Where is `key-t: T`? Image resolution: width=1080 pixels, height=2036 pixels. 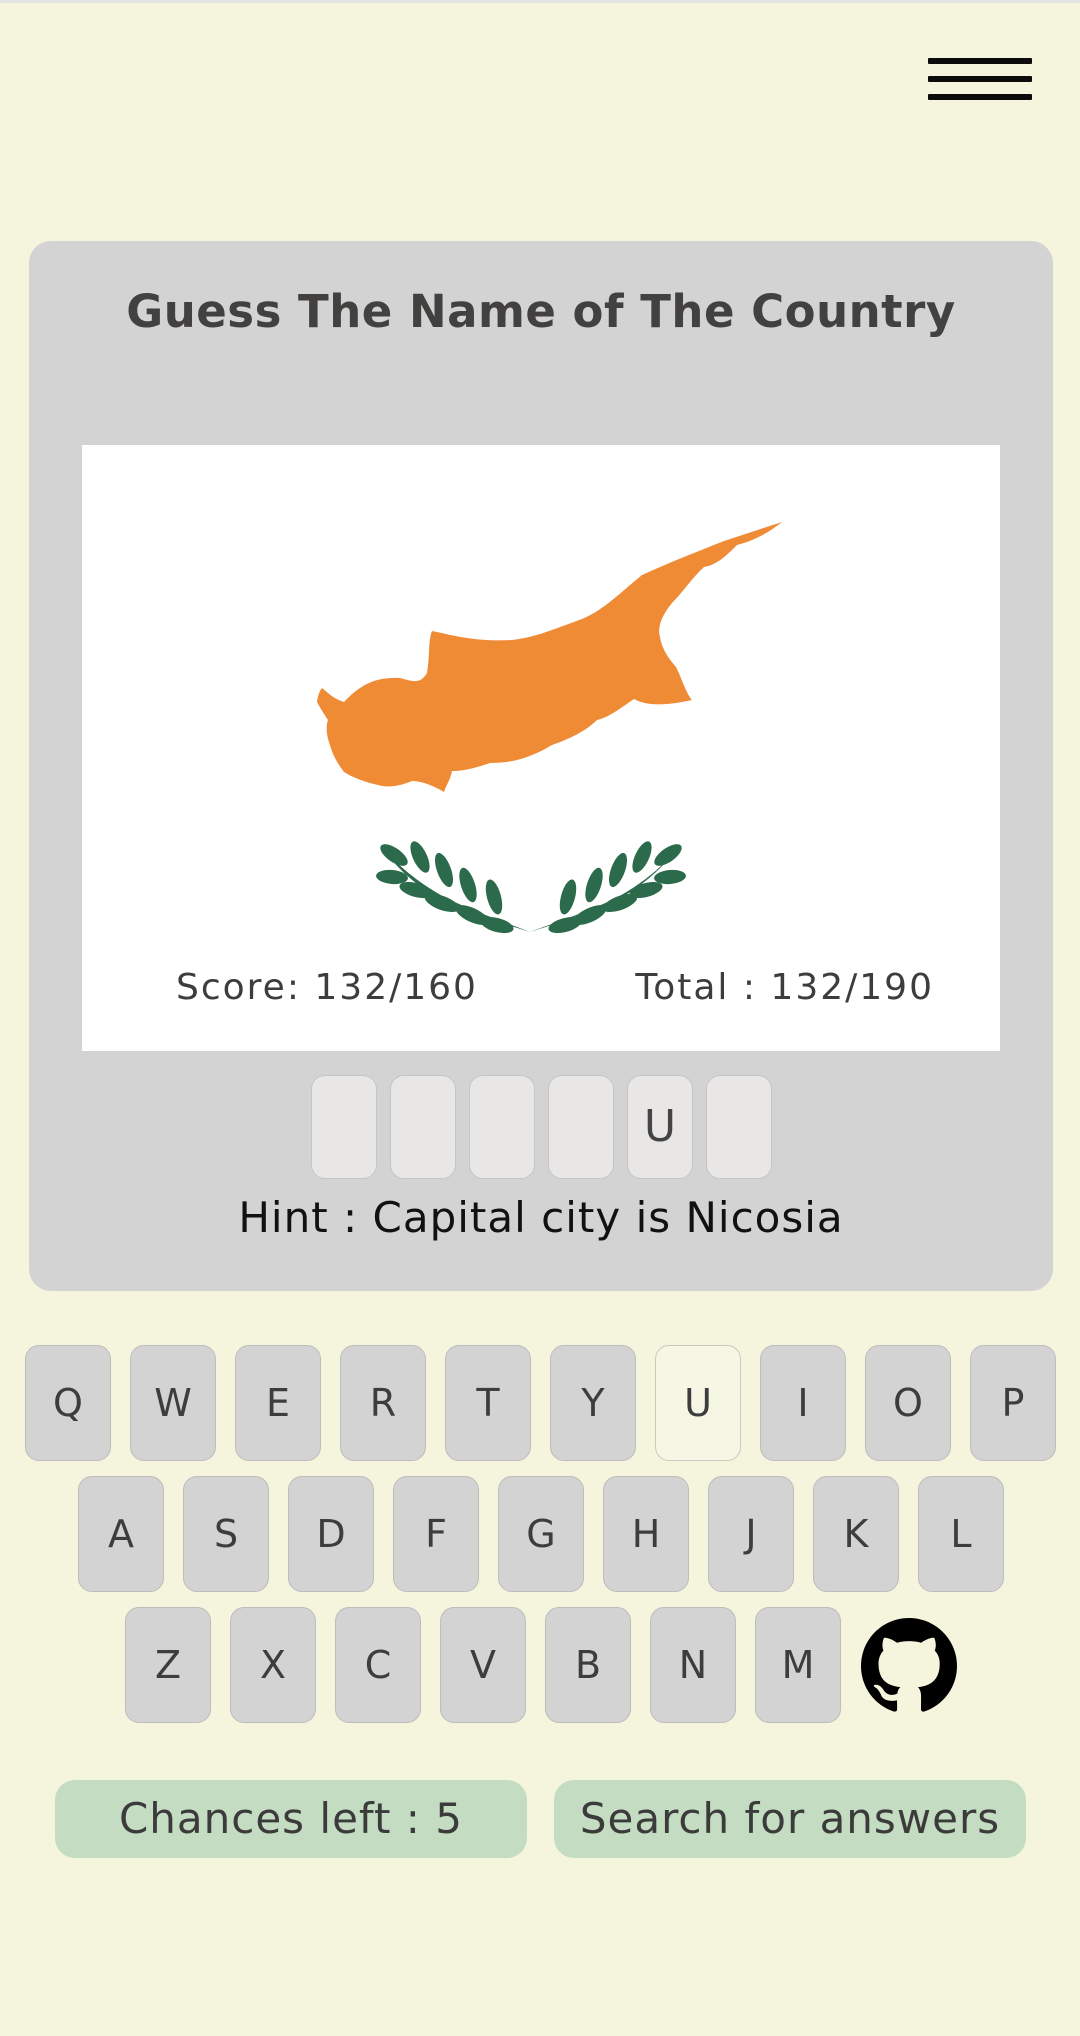
key-t: T is located at coordinates (488, 1403).